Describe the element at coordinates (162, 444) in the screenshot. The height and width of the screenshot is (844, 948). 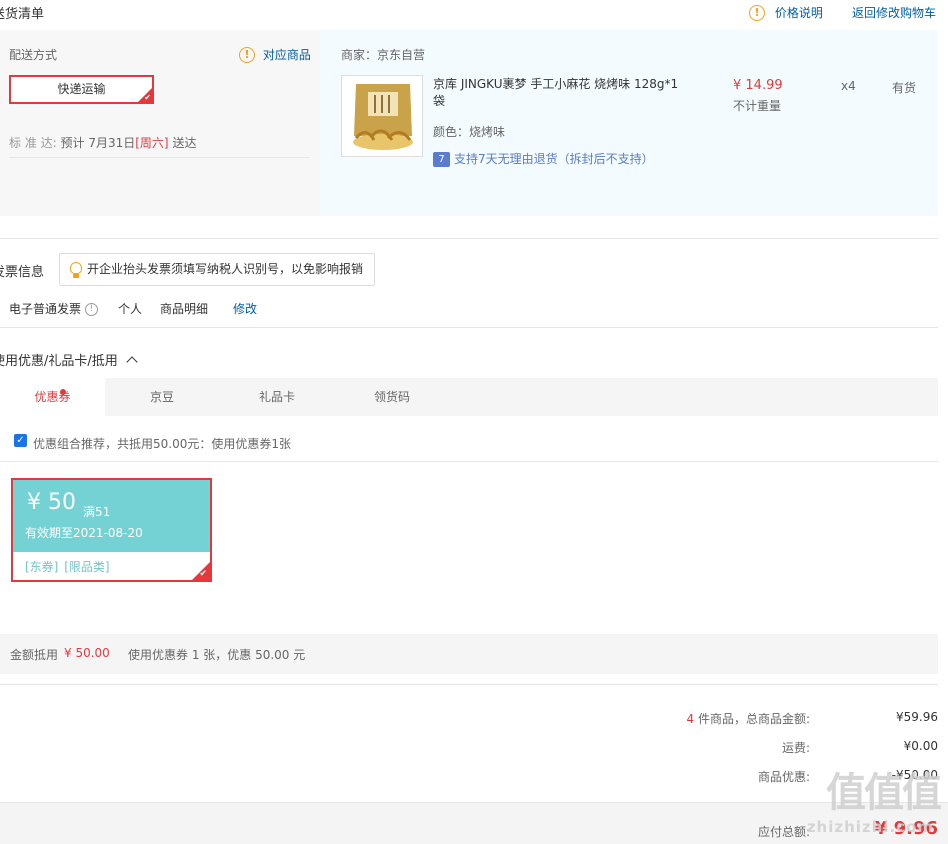
I see `recommend-text: 优惠组合推荐，共抵用50.00元：使用优惠券1张` at that location.